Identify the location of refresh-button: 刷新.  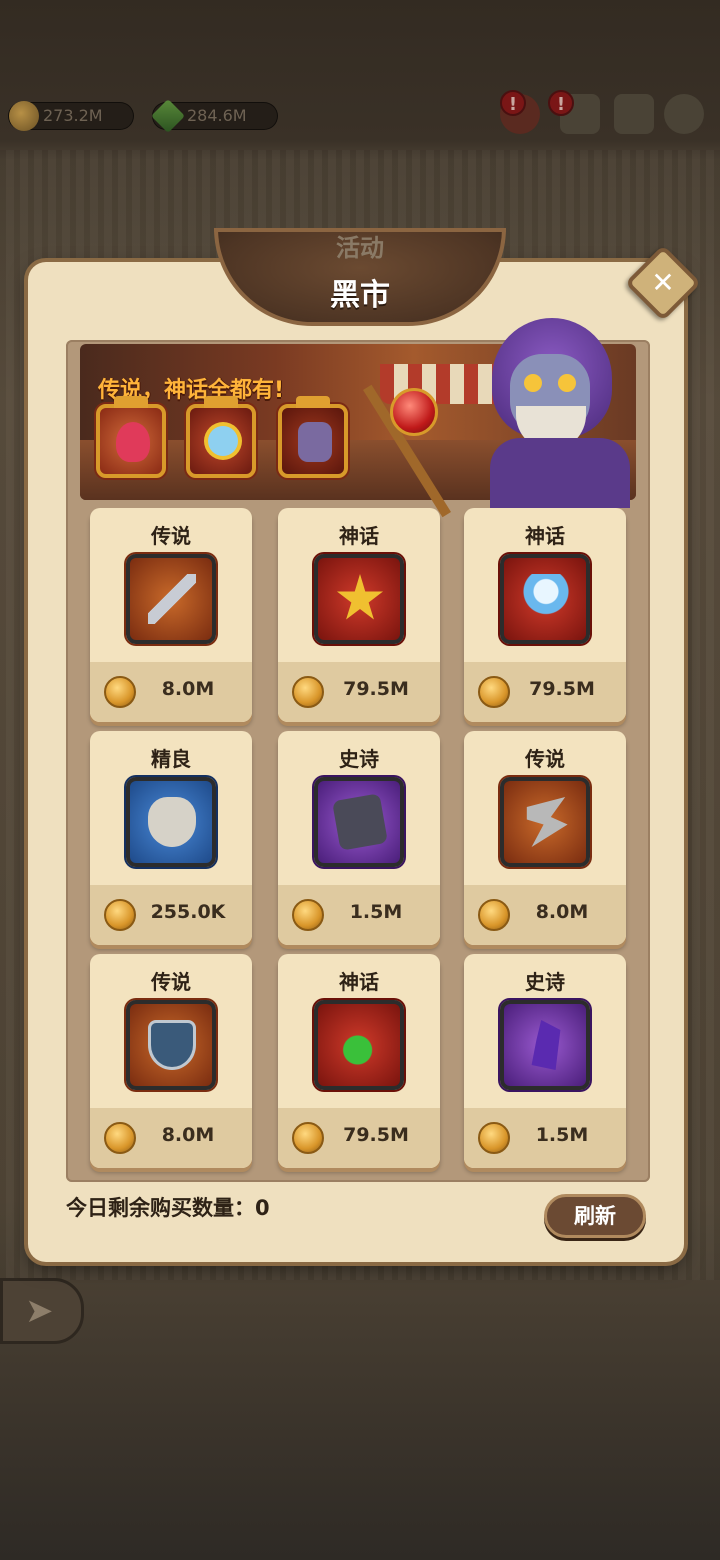
(595, 1216).